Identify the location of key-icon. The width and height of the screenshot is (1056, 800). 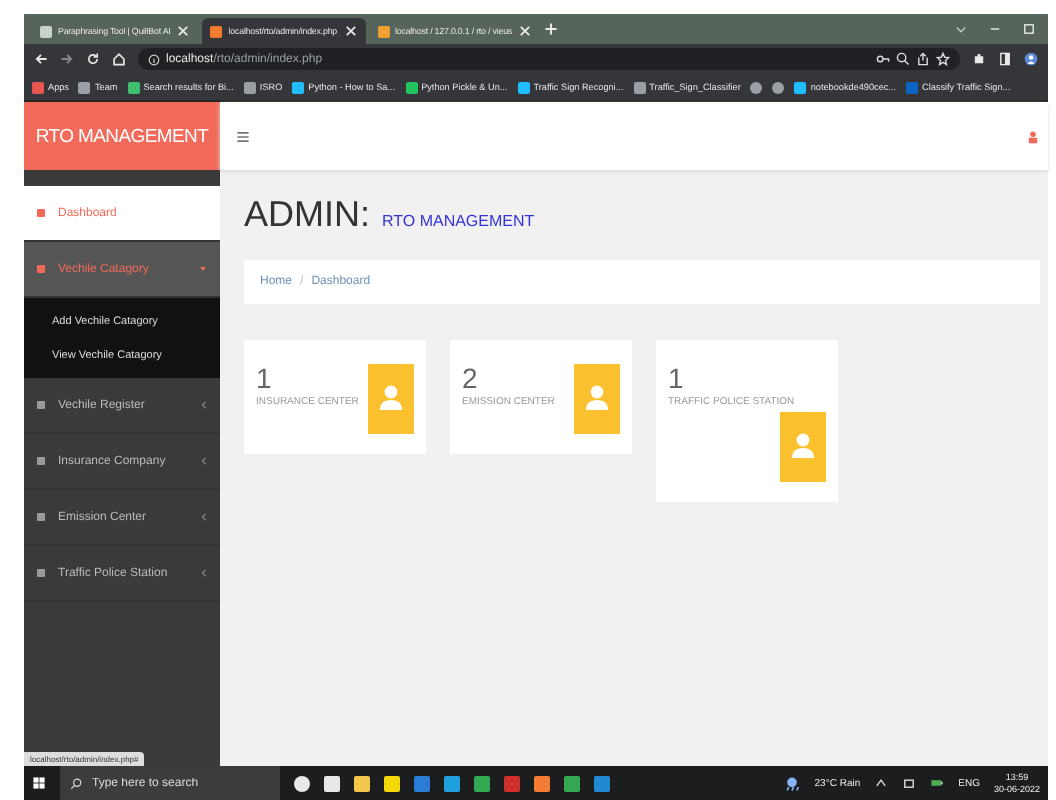
(883, 59).